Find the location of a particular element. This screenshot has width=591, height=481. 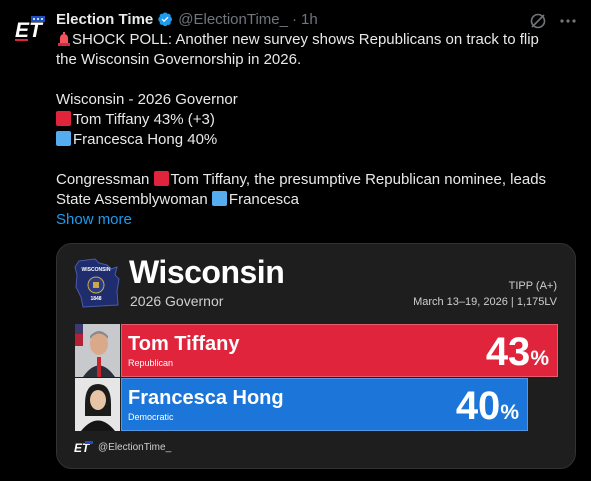

tweet-text-line-2: the Wisconsin Governorship in 2026. is located at coordinates (179, 59).